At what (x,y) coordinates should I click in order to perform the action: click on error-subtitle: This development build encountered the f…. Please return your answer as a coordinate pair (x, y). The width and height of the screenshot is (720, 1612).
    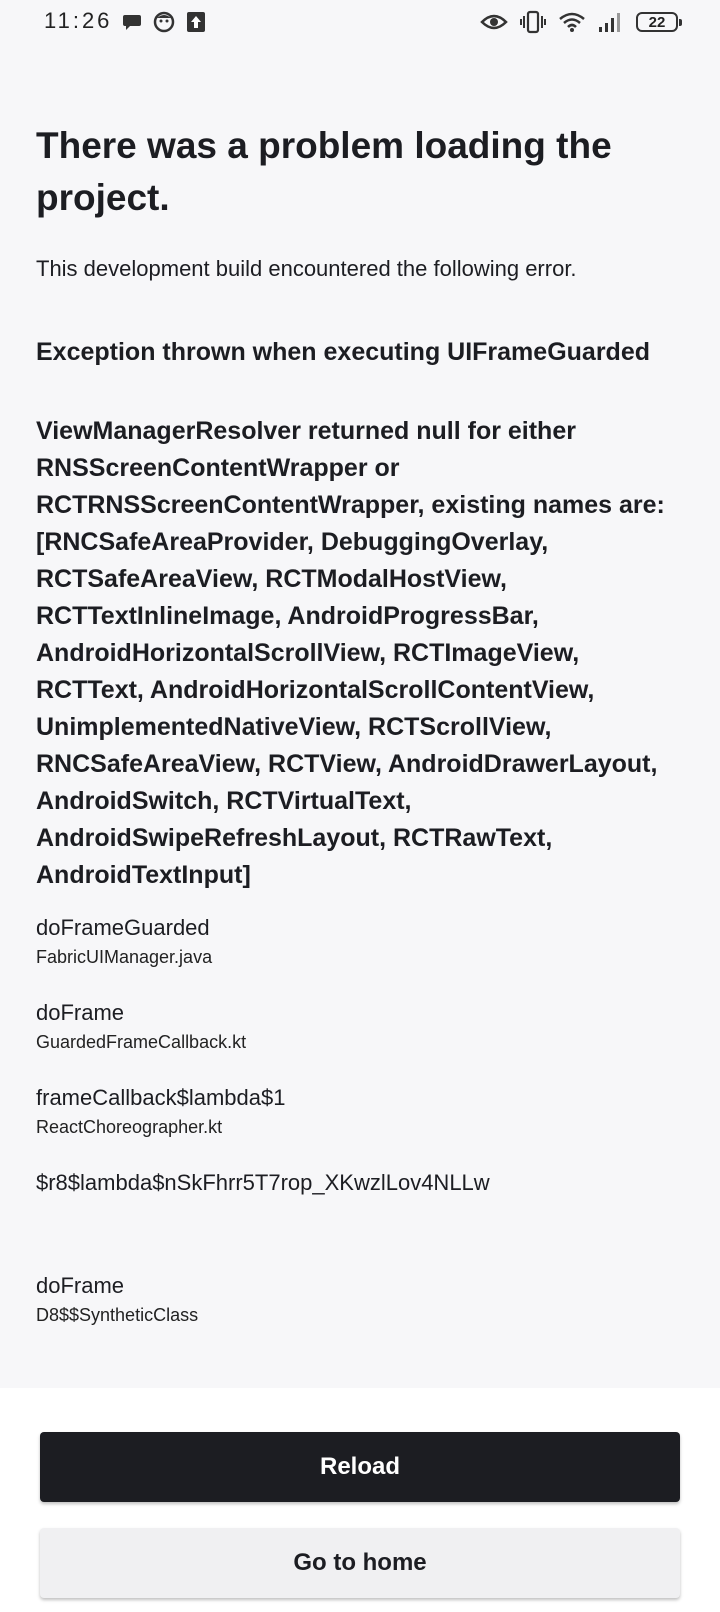
    Looking at the image, I should click on (306, 268).